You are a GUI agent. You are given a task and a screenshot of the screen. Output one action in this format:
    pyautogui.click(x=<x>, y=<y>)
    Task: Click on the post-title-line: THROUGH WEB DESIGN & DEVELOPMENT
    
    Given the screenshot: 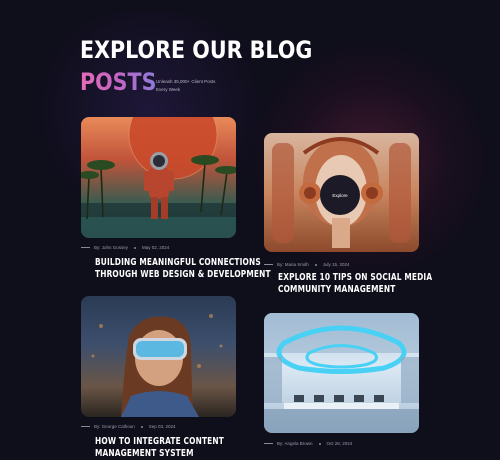 What is the action you would take?
    pyautogui.click(x=183, y=274)
    